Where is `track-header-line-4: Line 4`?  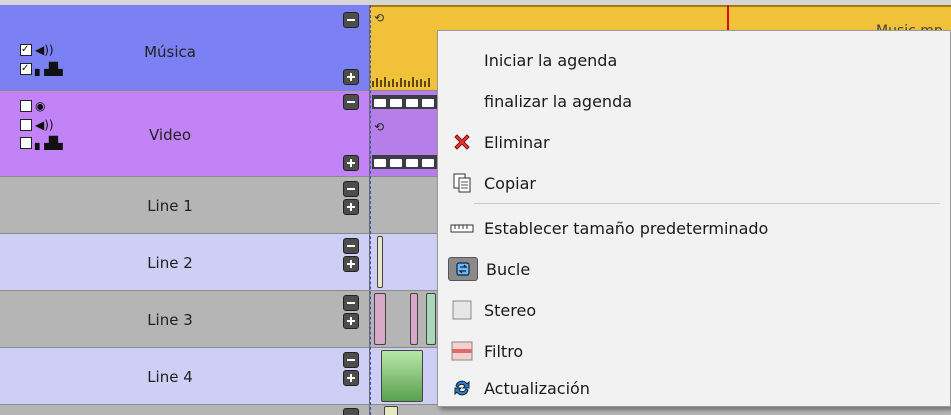 track-header-line-4: Line 4 is located at coordinates (185, 376).